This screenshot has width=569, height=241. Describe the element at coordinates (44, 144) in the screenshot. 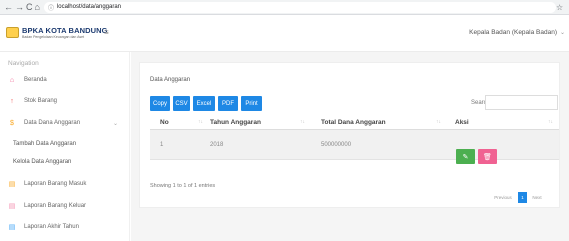

I see `sidebar-item-tambah-data-anggaran: Tambah Data Anggaran` at that location.